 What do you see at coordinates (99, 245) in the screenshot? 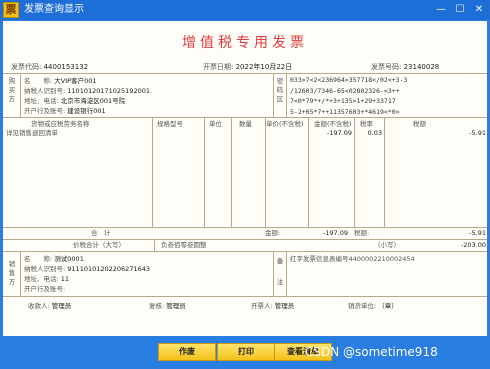
I see `grand-total-label: 价税合计（大写）` at bounding box center [99, 245].